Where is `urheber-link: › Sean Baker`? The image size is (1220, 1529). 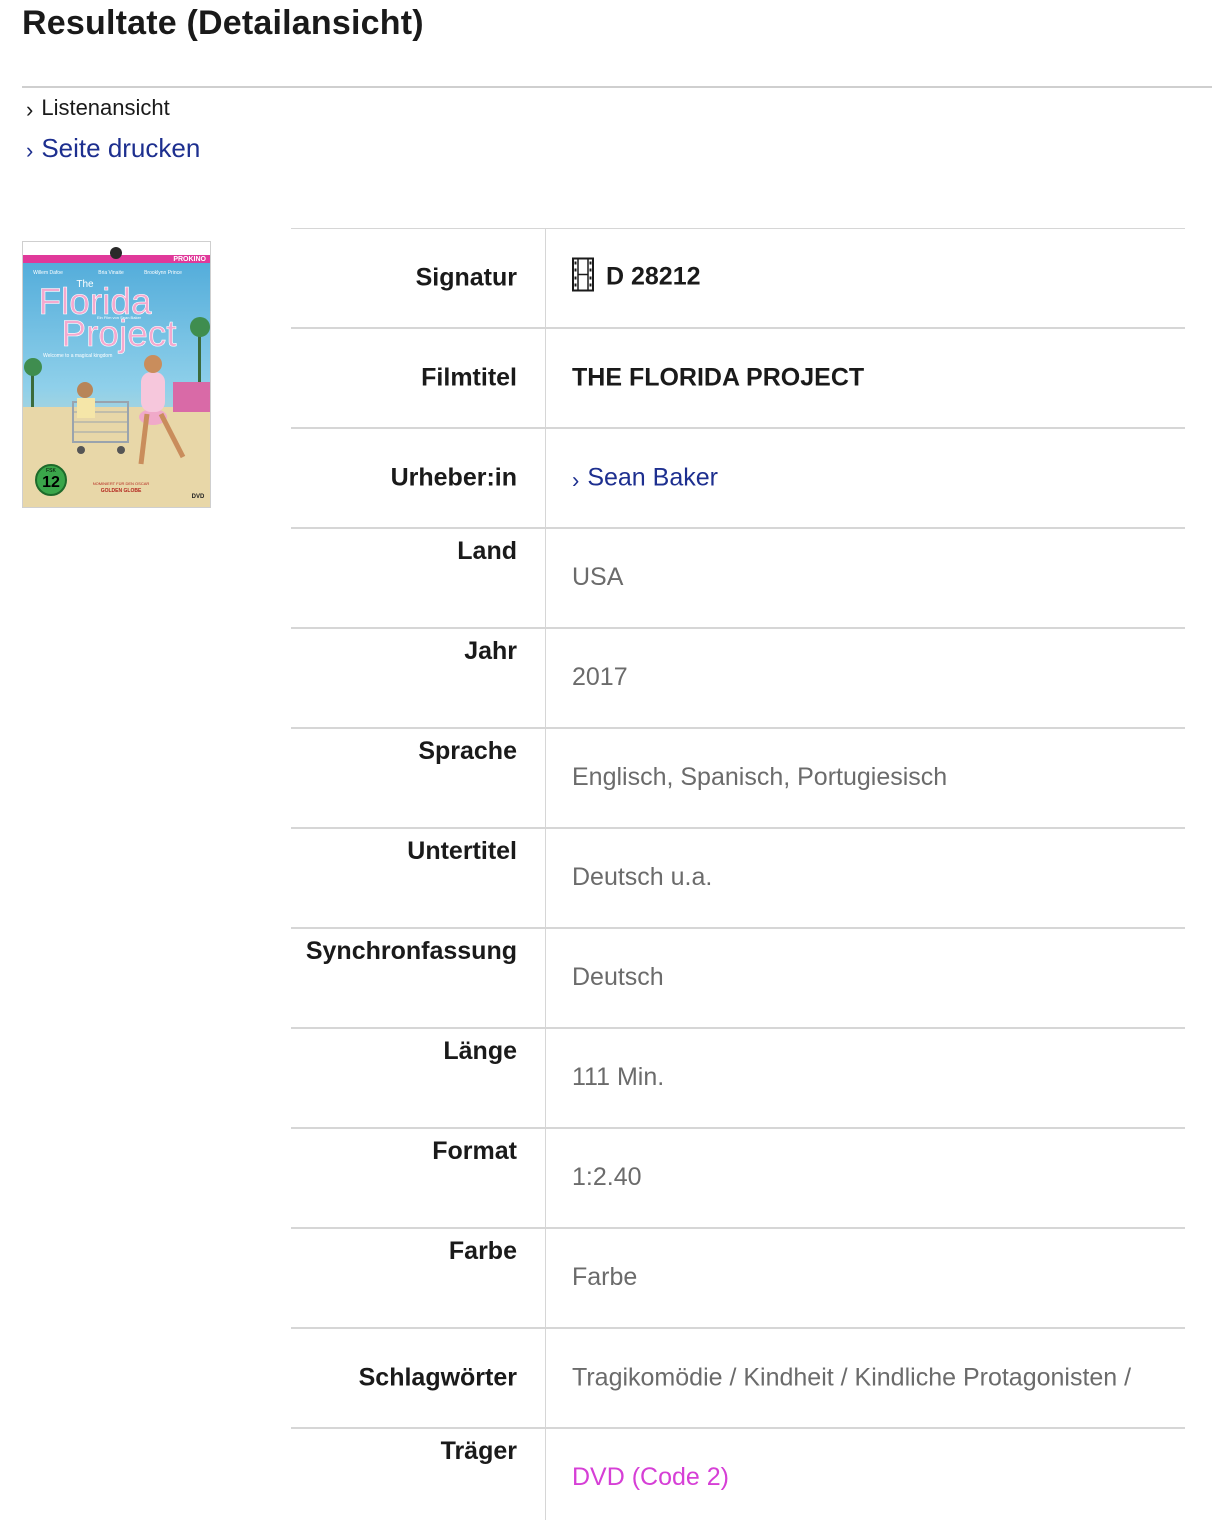
urheber-link: › Sean Baker is located at coordinates (645, 478).